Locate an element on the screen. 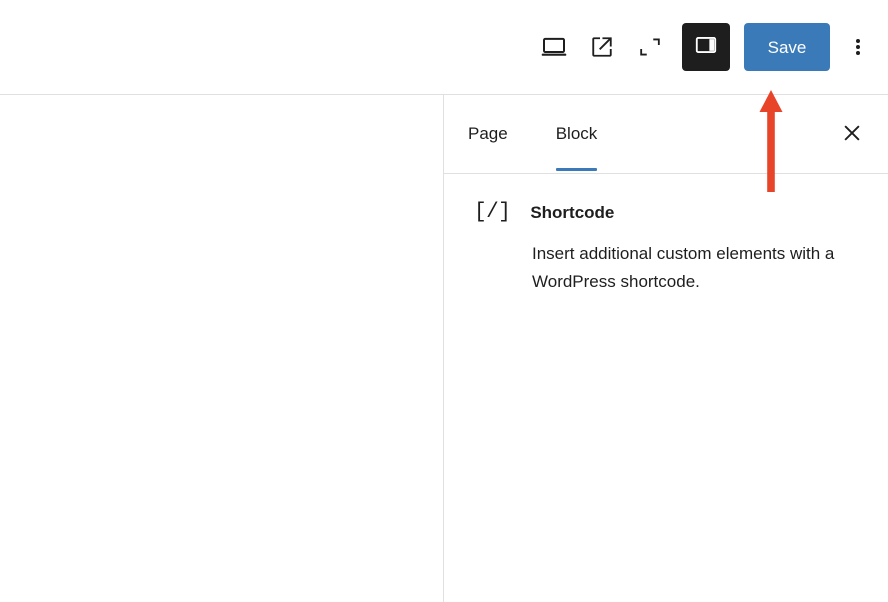  view-site-button is located at coordinates (602, 47).